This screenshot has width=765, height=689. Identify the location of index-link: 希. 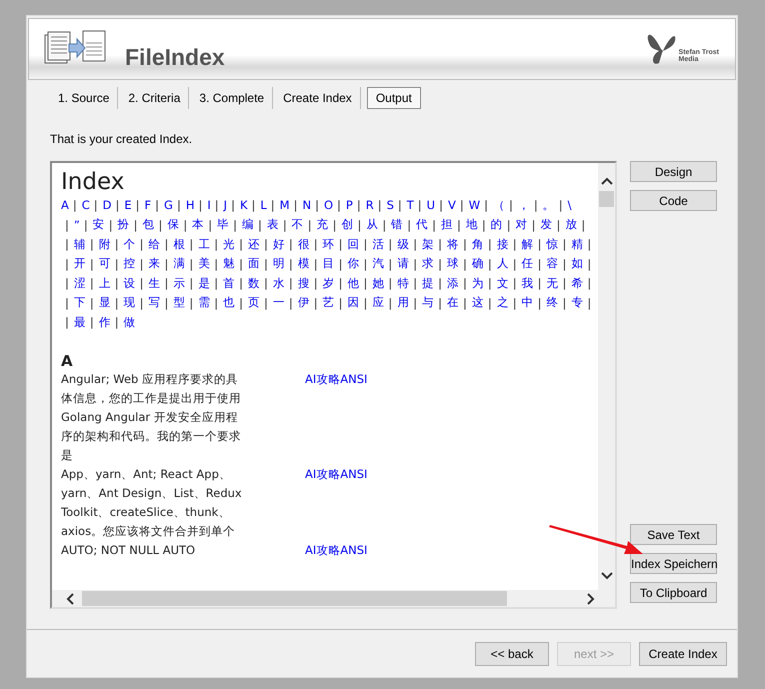
(577, 283).